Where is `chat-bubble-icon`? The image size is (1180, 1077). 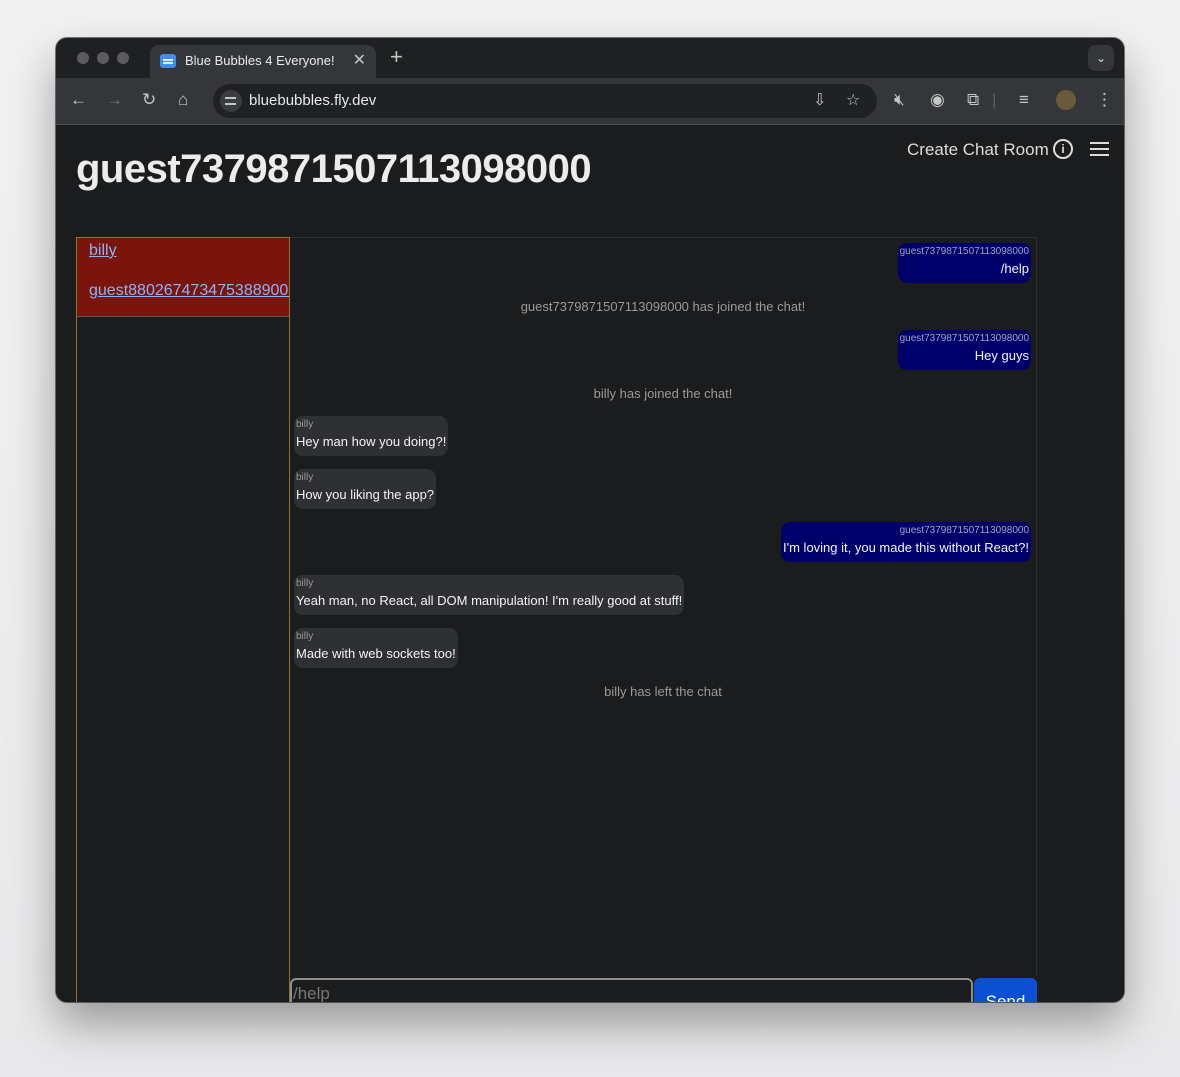
chat-bubble-icon is located at coordinates (168, 61).